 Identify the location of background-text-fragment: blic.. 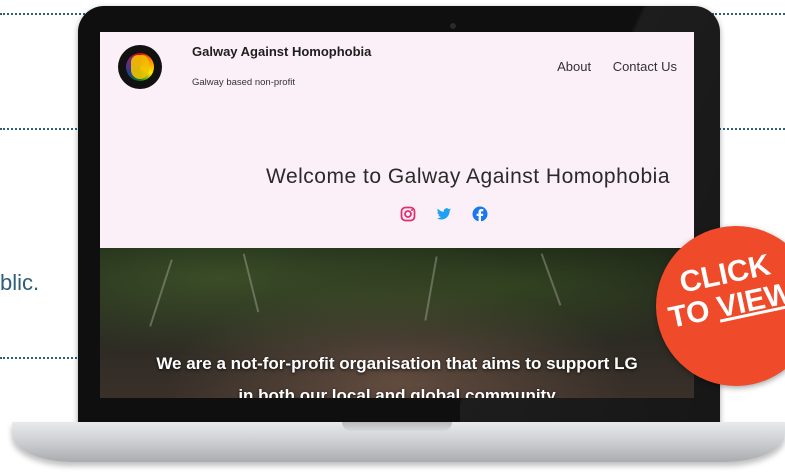
(20, 282).